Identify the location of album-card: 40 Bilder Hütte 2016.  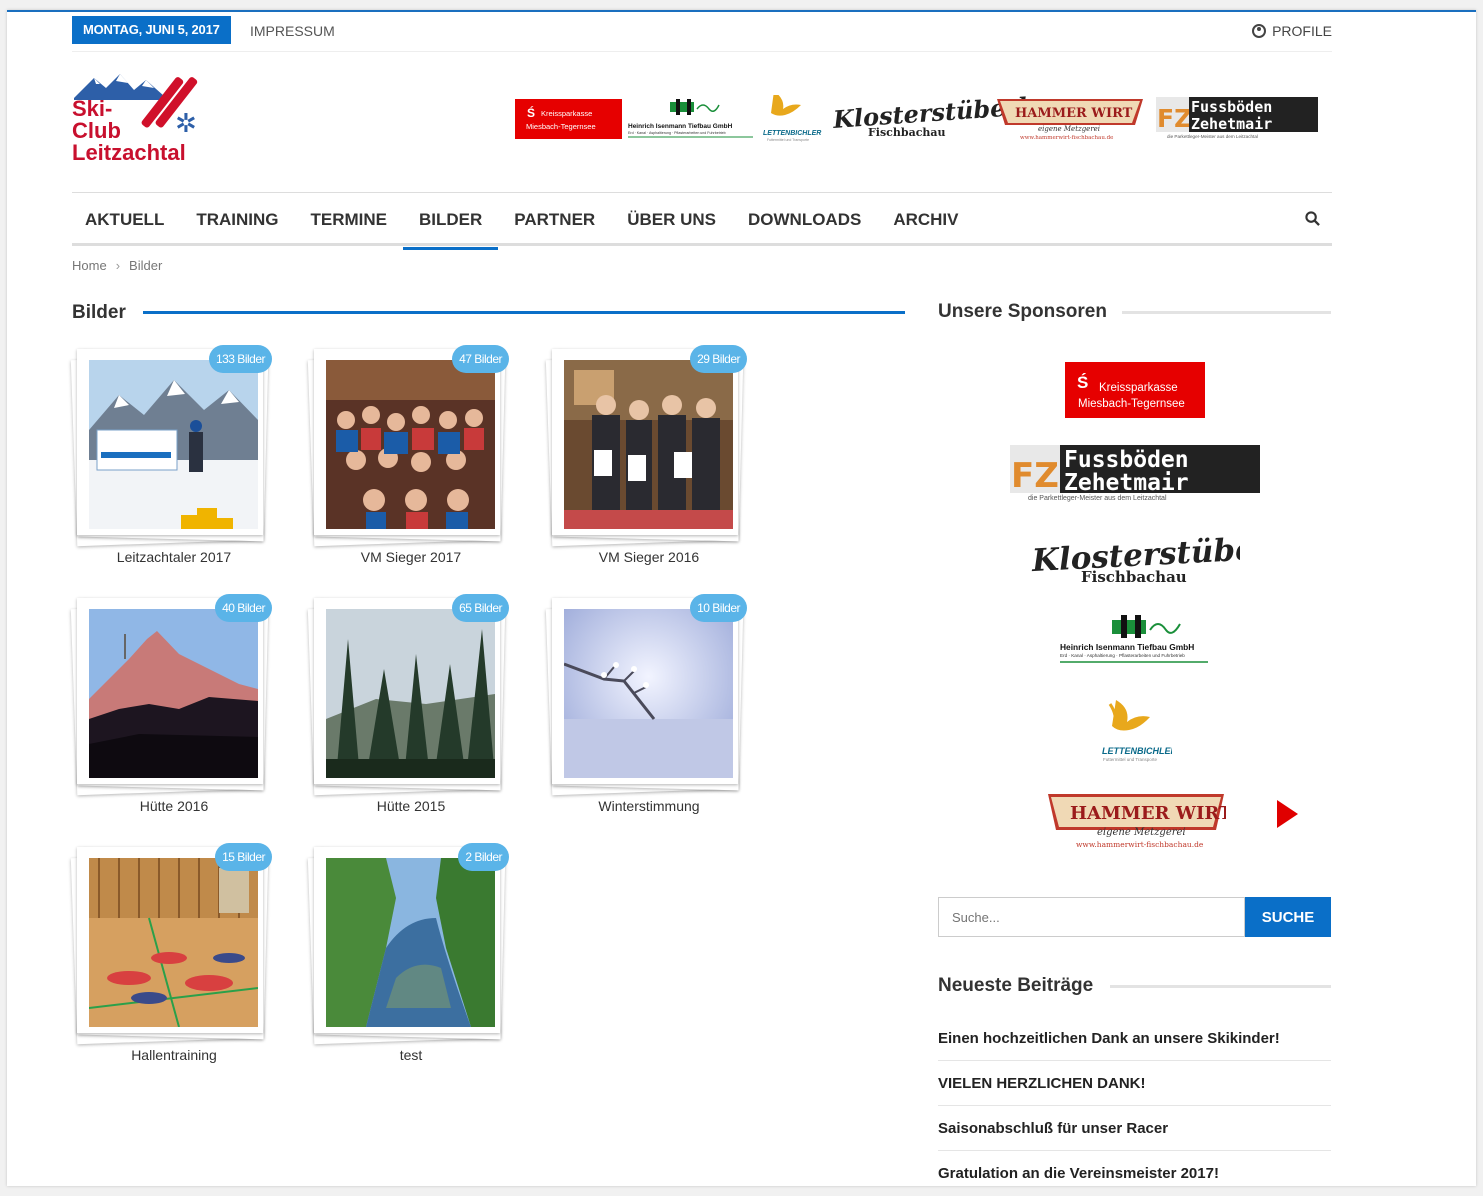
(171, 714).